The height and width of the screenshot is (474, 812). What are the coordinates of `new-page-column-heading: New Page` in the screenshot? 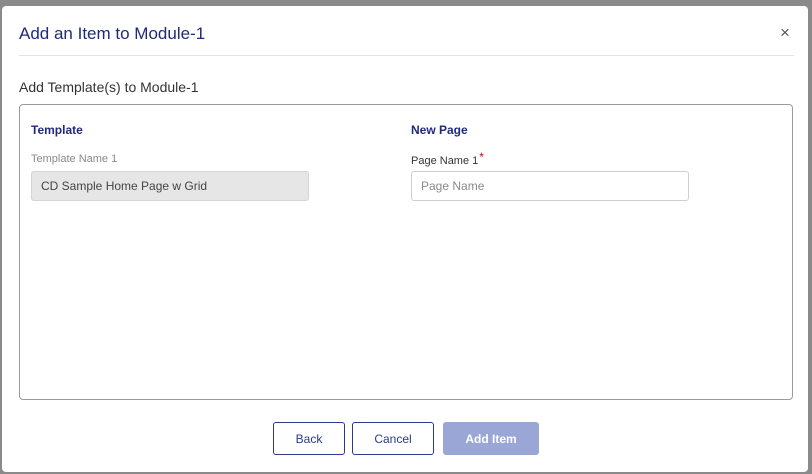 It's located at (439, 130).